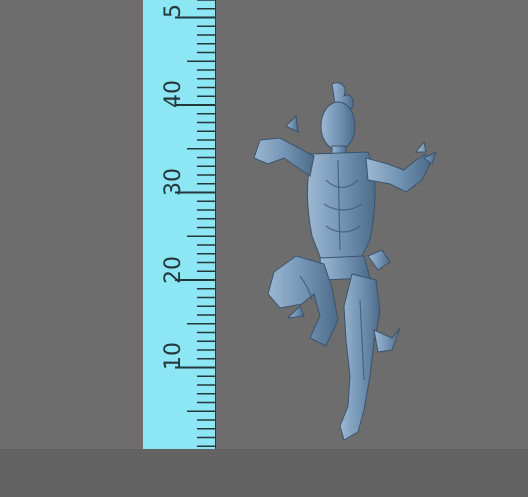  I want to click on ruler-scale: 10 20 30 40 5, so click(188, 223).